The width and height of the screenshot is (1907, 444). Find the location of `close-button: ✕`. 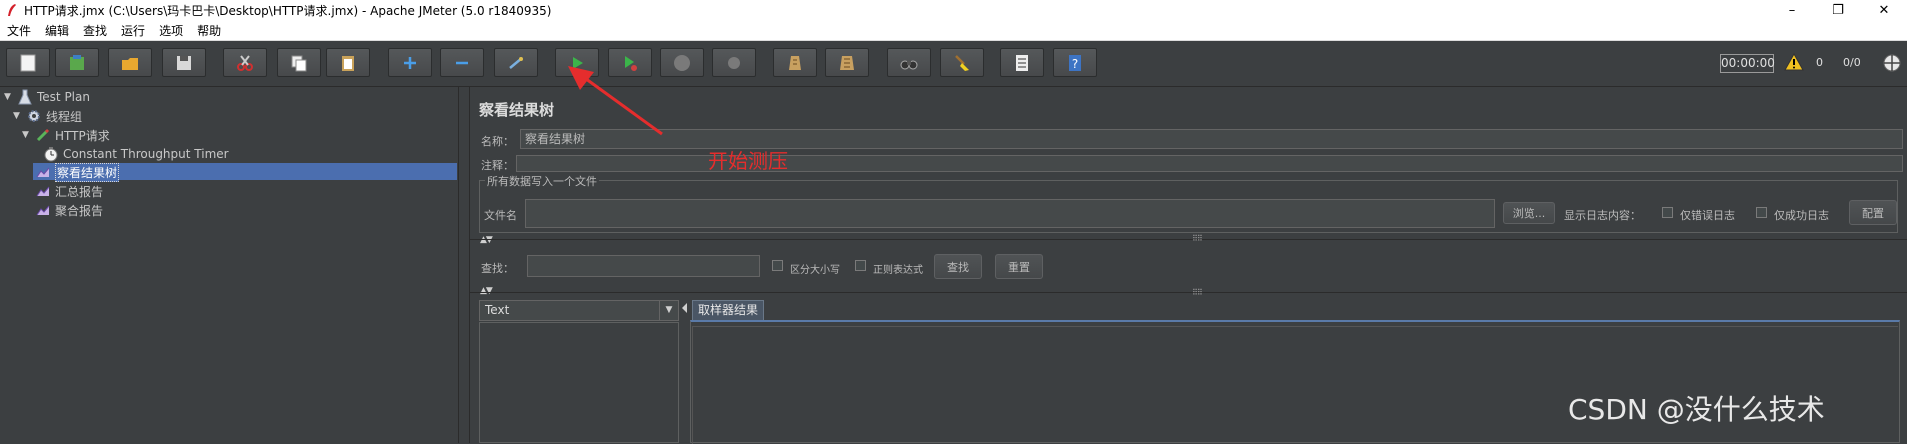

close-button: ✕ is located at coordinates (1884, 10).